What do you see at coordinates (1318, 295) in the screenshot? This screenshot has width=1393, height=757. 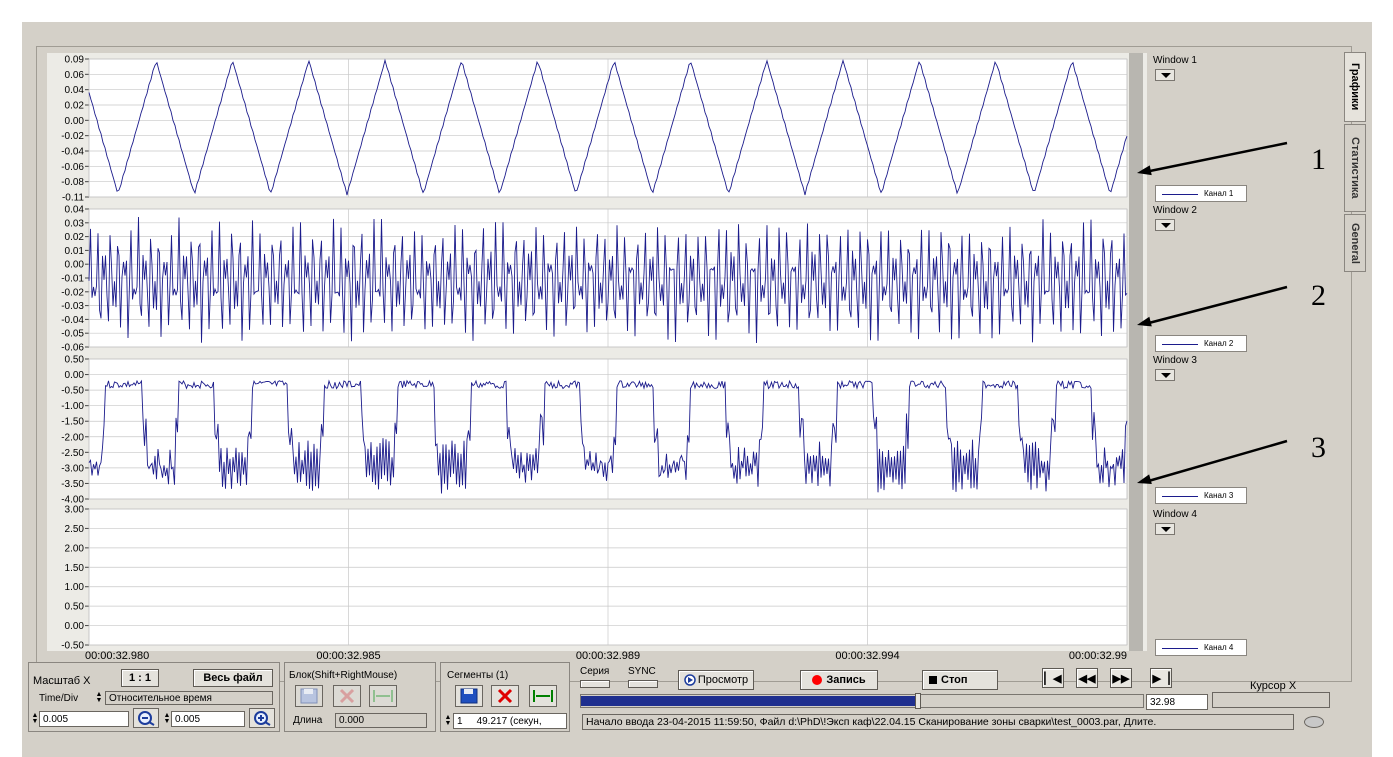 I see `annotation-2: 2` at bounding box center [1318, 295].